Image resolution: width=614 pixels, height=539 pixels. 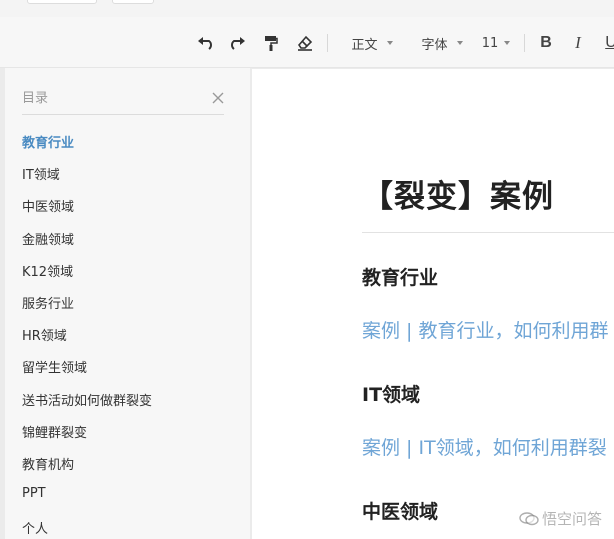 I want to click on undo-icon, so click(x=206, y=43).